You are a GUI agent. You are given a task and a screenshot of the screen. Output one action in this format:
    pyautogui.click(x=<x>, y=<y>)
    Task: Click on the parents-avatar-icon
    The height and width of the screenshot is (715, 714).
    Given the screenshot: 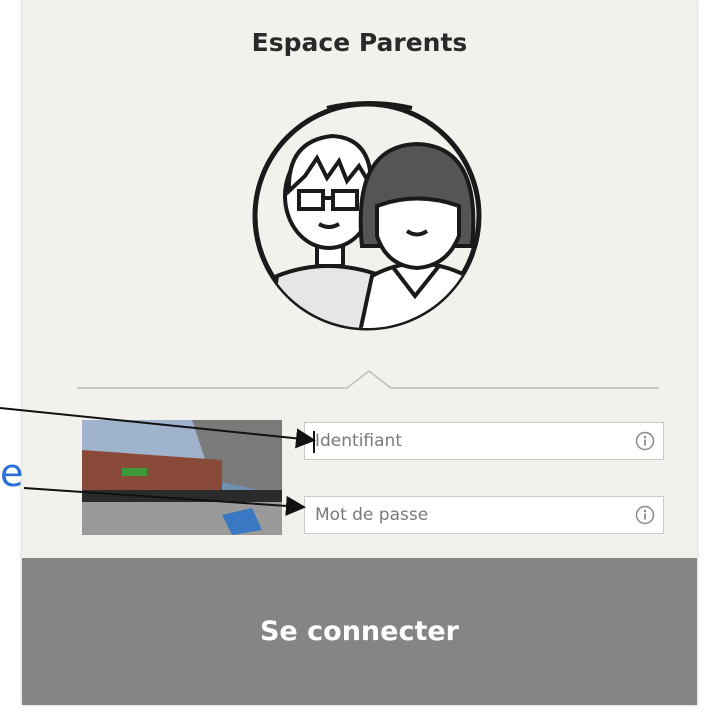 What is the action you would take?
    pyautogui.click(x=367, y=216)
    